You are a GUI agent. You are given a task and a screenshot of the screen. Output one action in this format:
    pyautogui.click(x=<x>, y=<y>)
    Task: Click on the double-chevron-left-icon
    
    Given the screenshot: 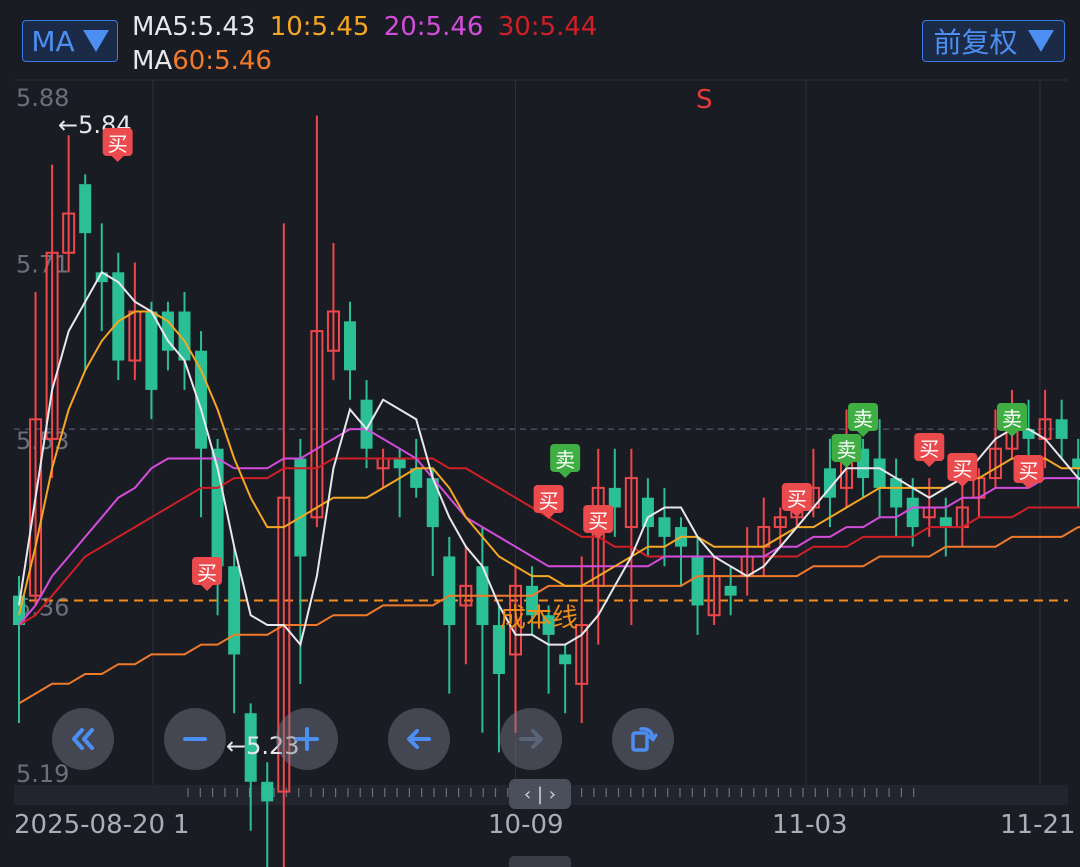 What is the action you would take?
    pyautogui.click(x=83, y=739)
    